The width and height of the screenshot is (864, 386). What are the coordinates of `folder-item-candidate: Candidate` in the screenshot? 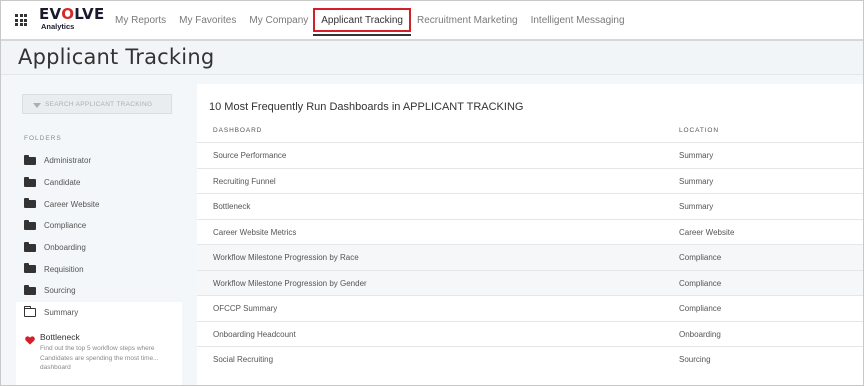 It's located at (99, 183).